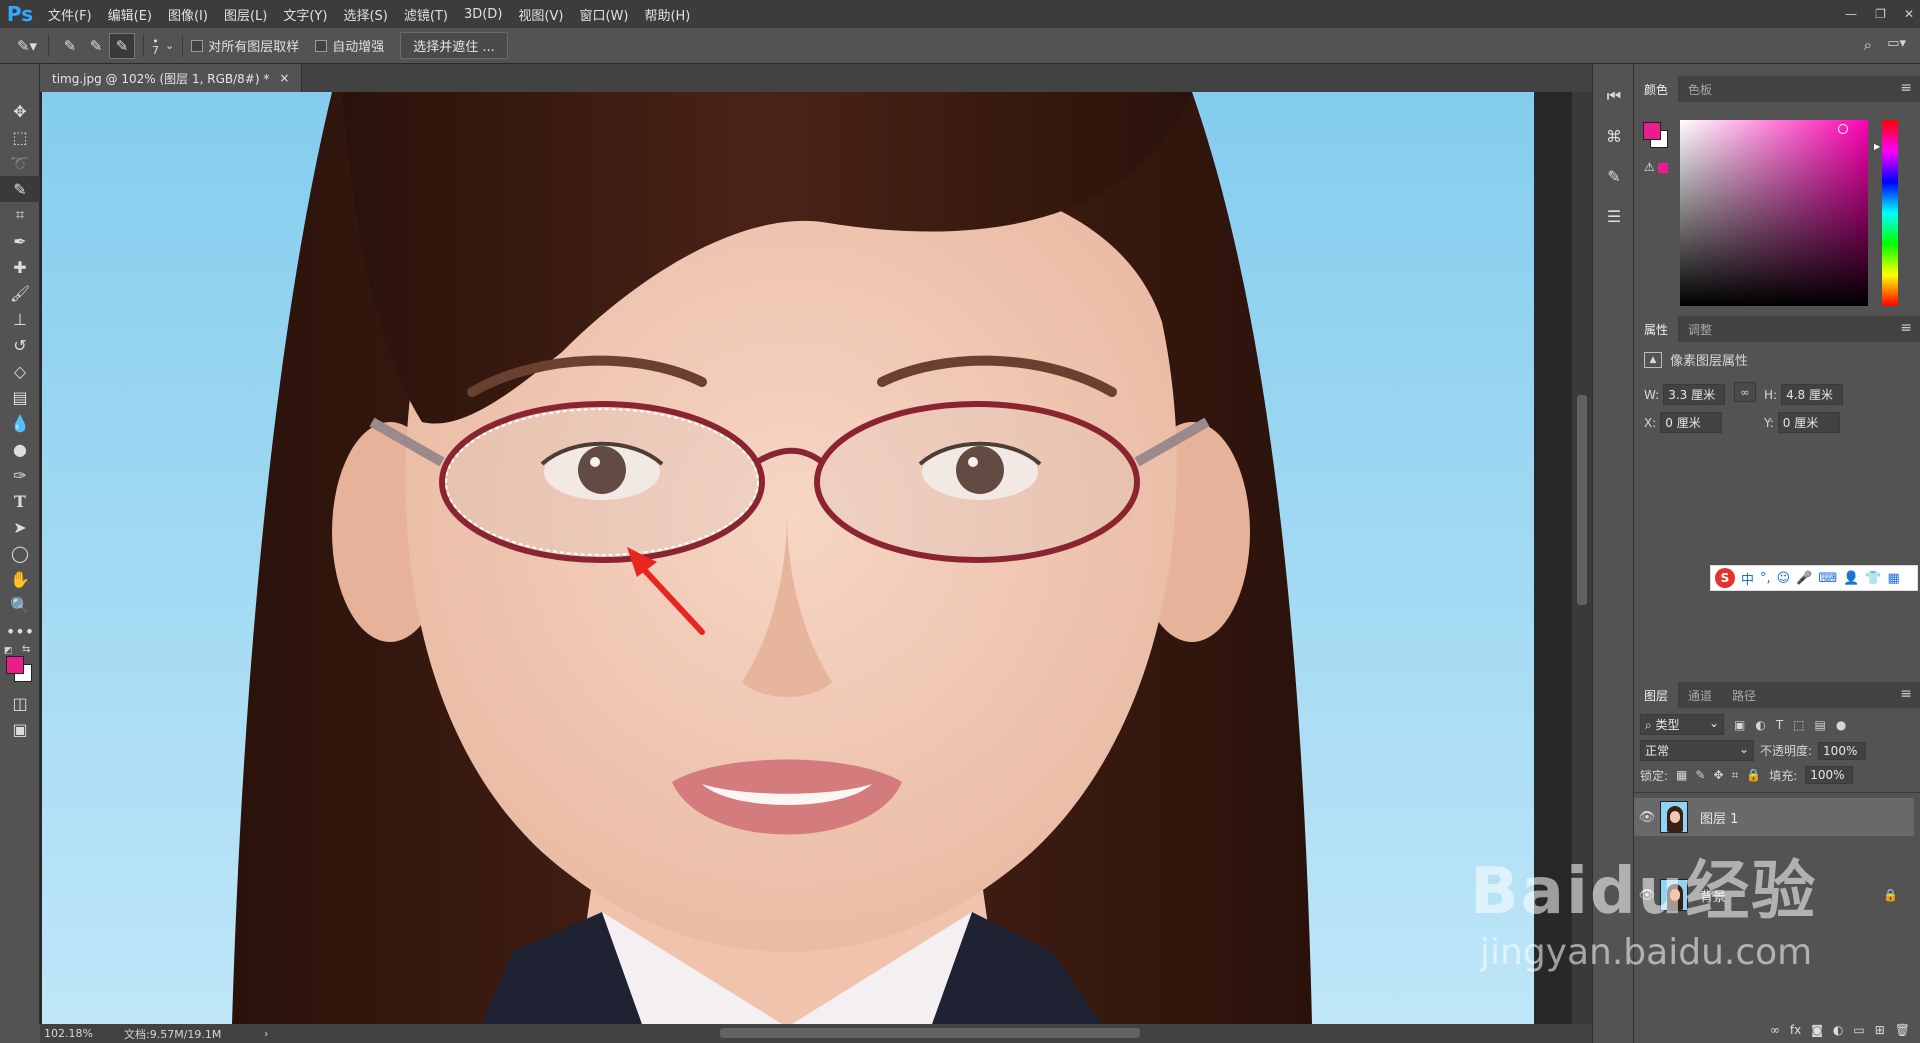 Image resolution: width=1920 pixels, height=1043 pixels. Describe the element at coordinates (1765, 578) in the screenshot. I see `punctuation-icon: °,` at that location.